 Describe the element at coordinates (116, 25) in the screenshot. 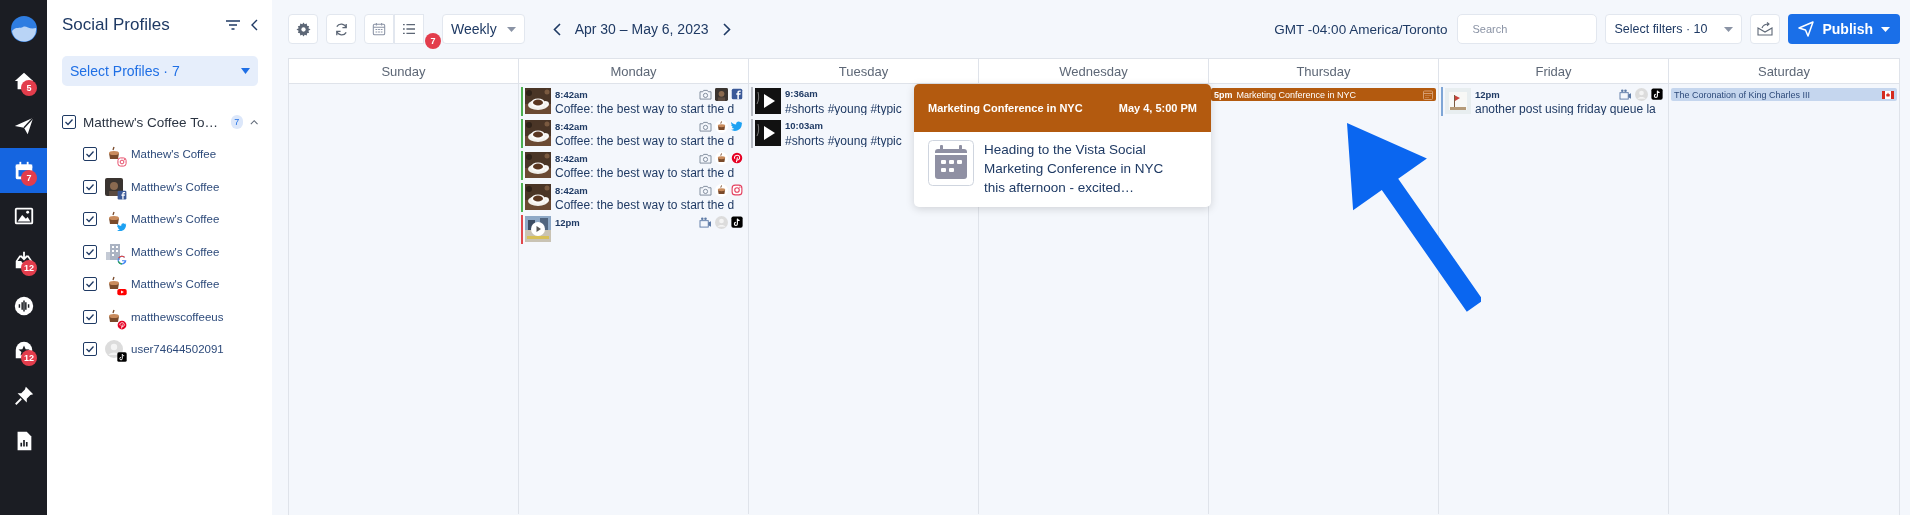

I see `sidebar-title: Social Profiles` at that location.